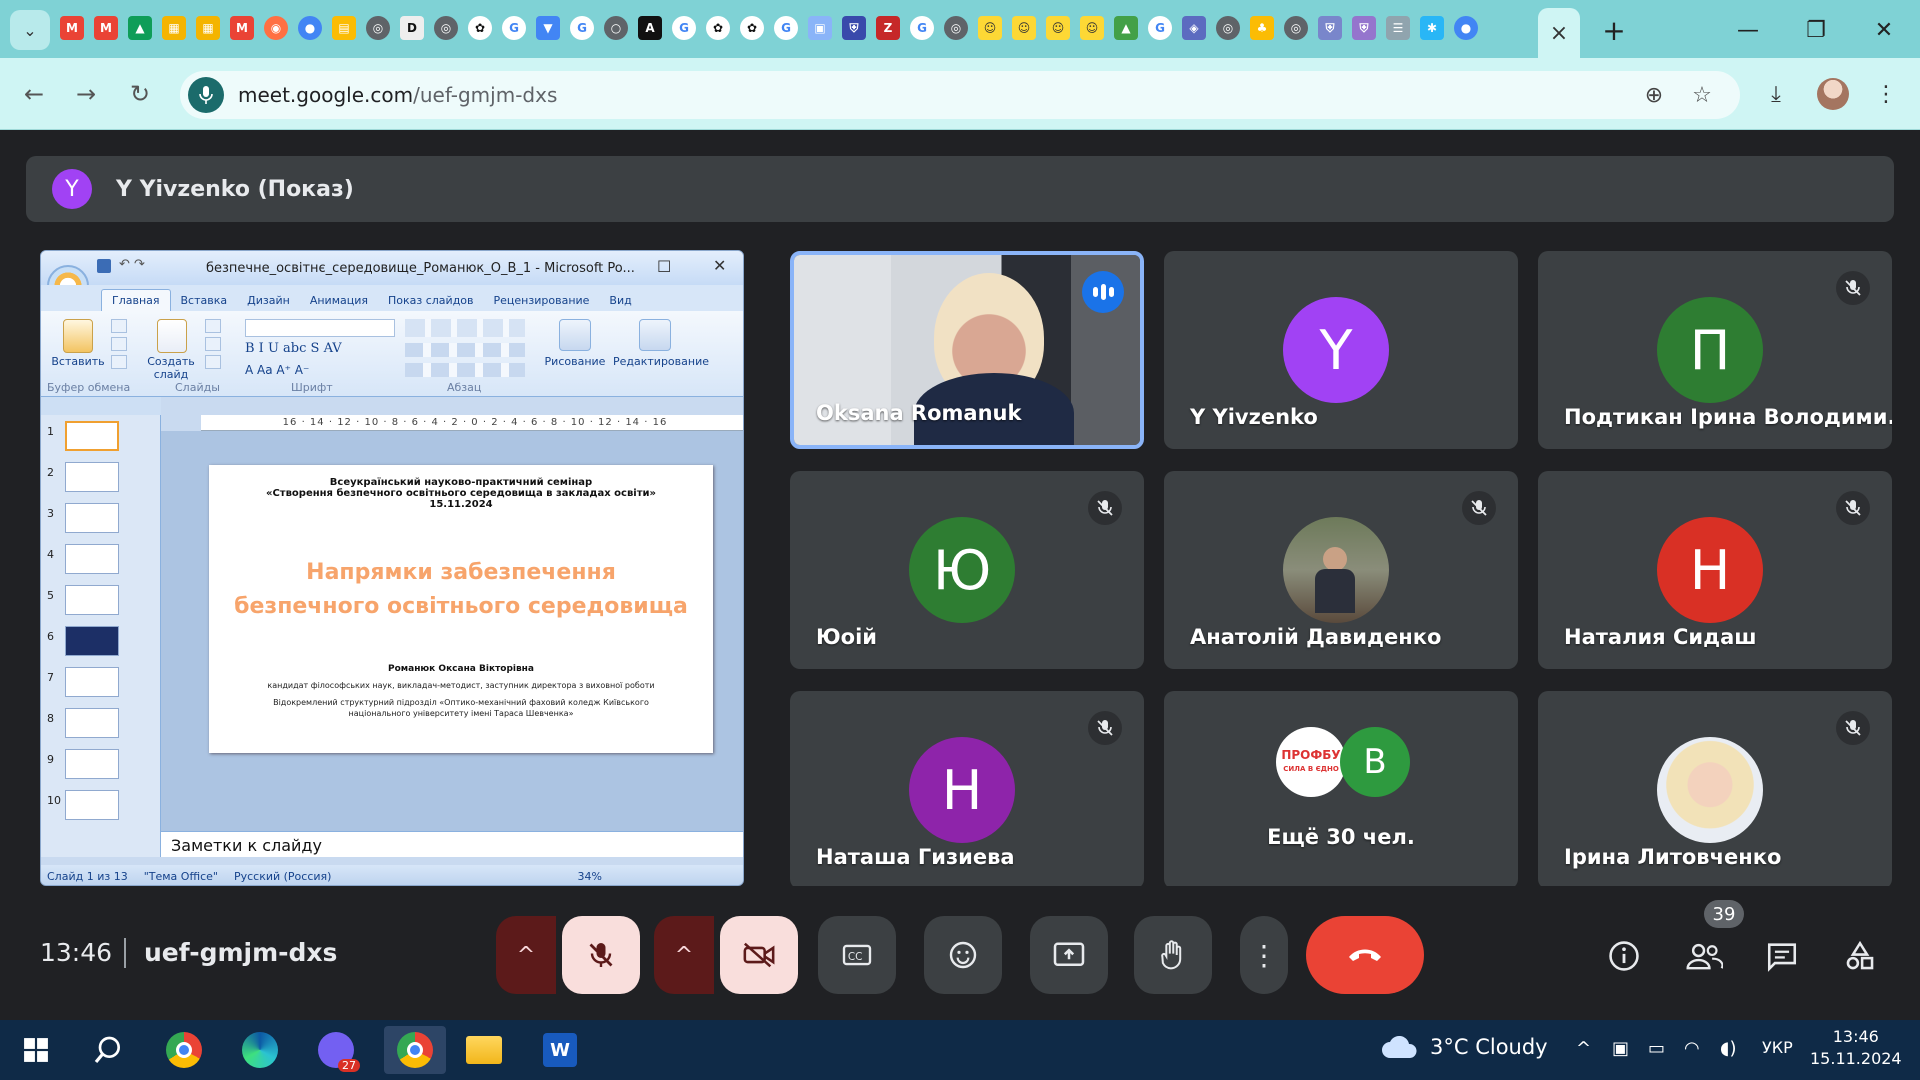 The height and width of the screenshot is (1080, 1920). What do you see at coordinates (213, 362) in the screenshot?
I see `delete-slide-icon` at bounding box center [213, 362].